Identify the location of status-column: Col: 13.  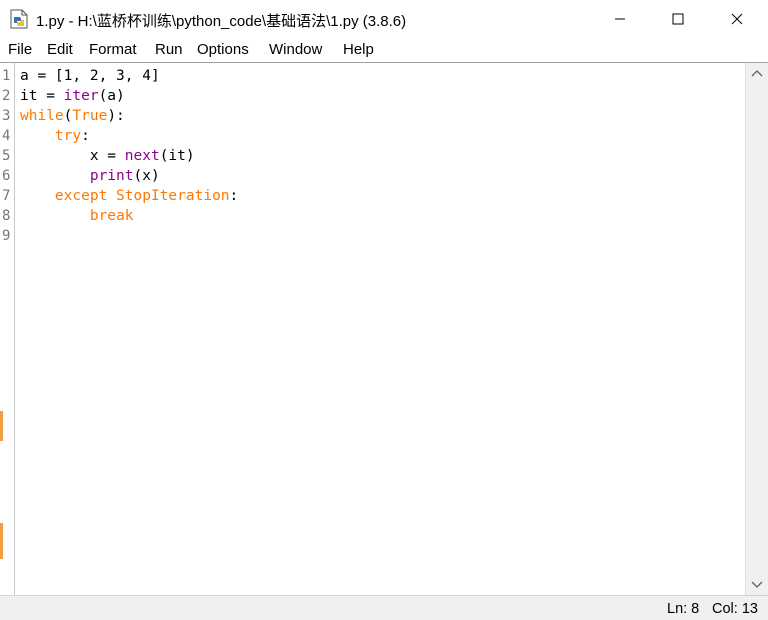
(735, 609).